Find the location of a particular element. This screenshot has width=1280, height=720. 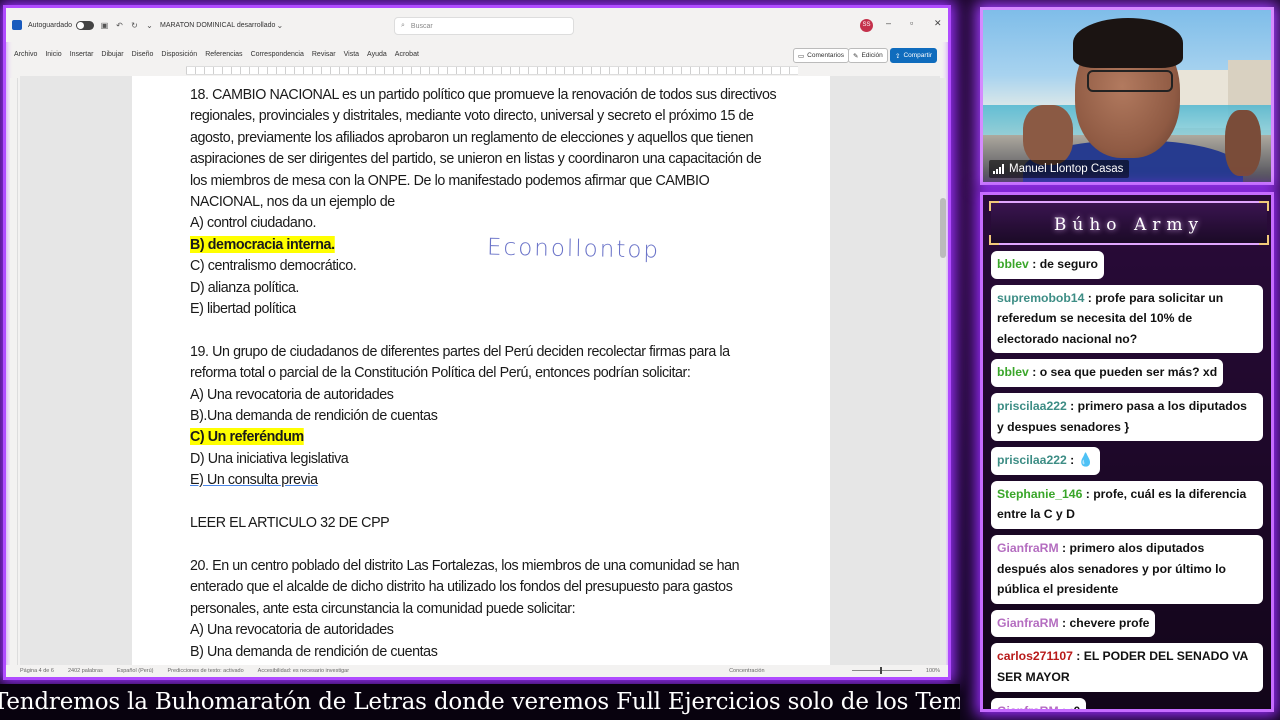

read-note: LEER EL ARTICULO 32 DE CPP is located at coordinates (290, 523).